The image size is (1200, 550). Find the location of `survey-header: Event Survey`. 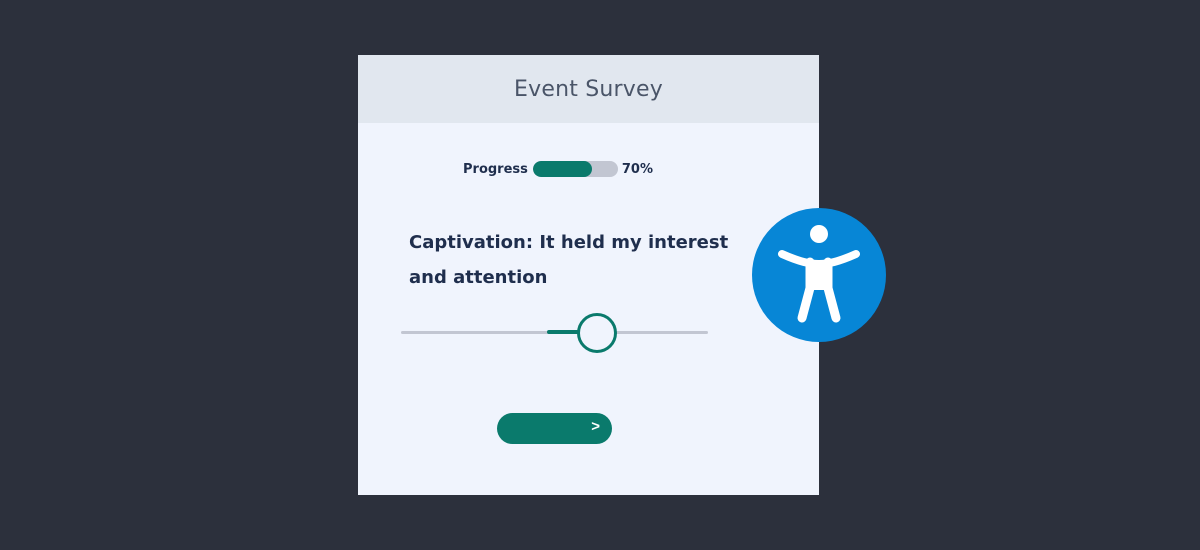

survey-header: Event Survey is located at coordinates (588, 89).